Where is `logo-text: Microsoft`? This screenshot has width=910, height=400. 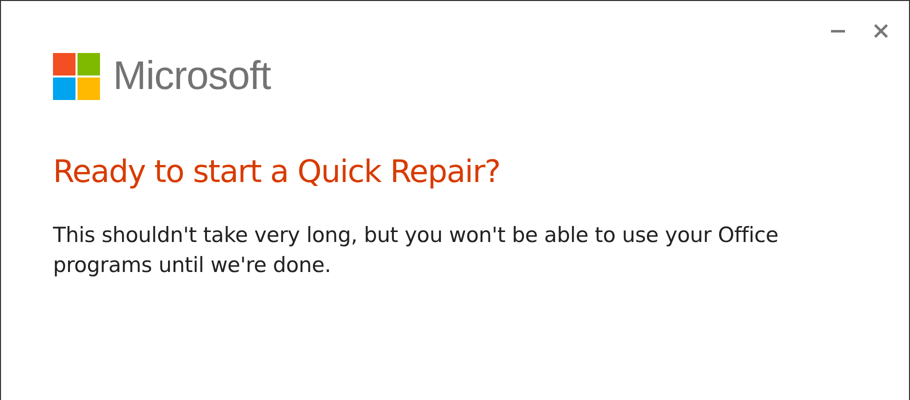
logo-text: Microsoft is located at coordinates (192, 76).